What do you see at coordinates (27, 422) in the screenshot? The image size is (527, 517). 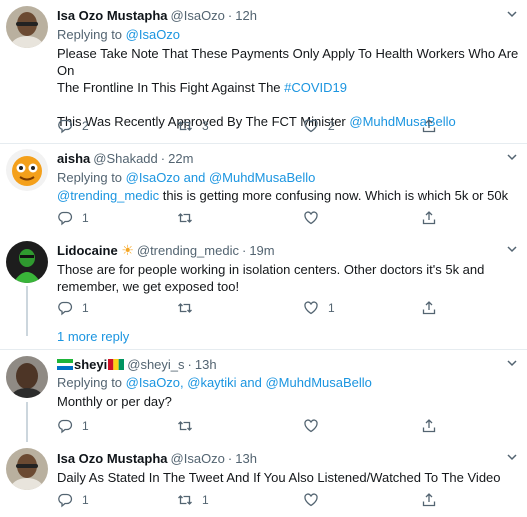 I see `thread-line` at bounding box center [27, 422].